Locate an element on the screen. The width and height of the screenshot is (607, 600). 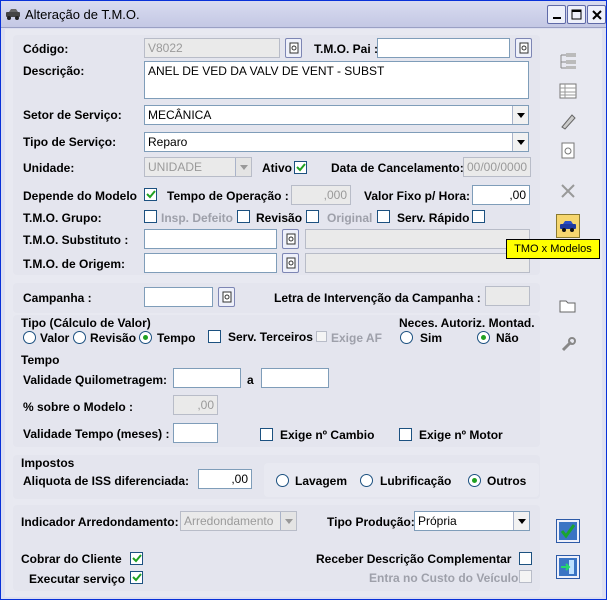
letra-intervencao-field is located at coordinates (507, 296).